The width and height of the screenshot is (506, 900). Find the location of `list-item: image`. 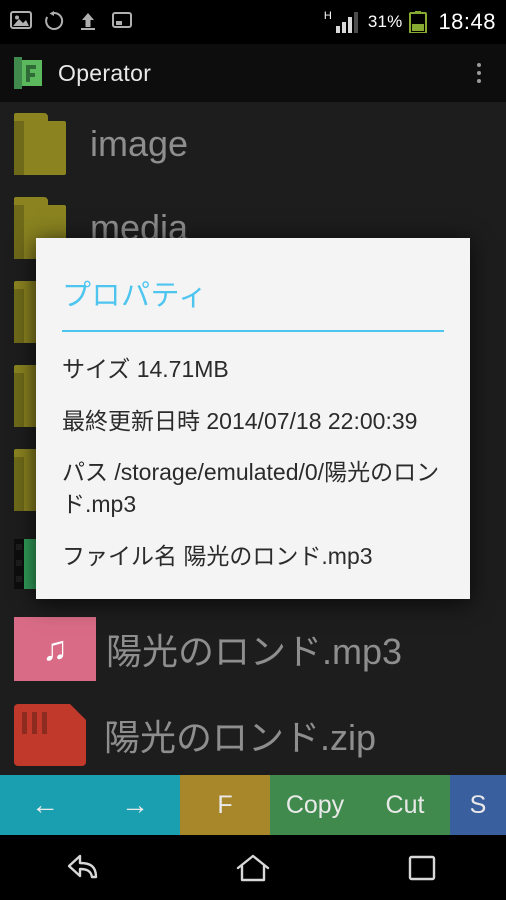

list-item: image is located at coordinates (253, 144).